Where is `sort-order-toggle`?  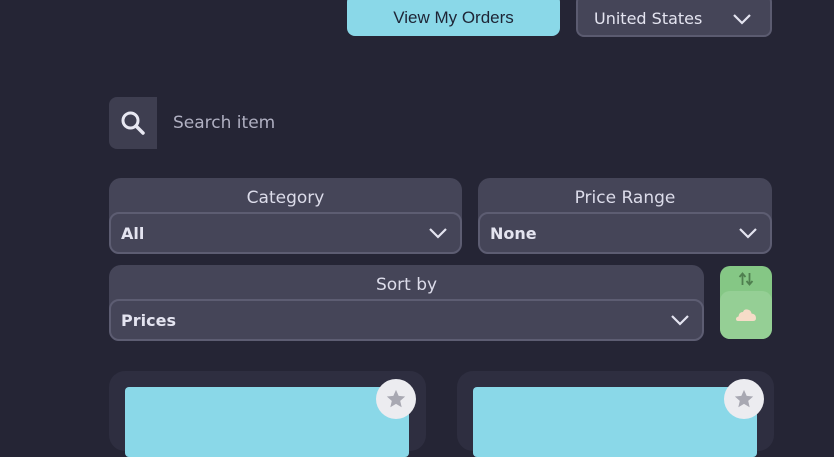 sort-order-toggle is located at coordinates (746, 302).